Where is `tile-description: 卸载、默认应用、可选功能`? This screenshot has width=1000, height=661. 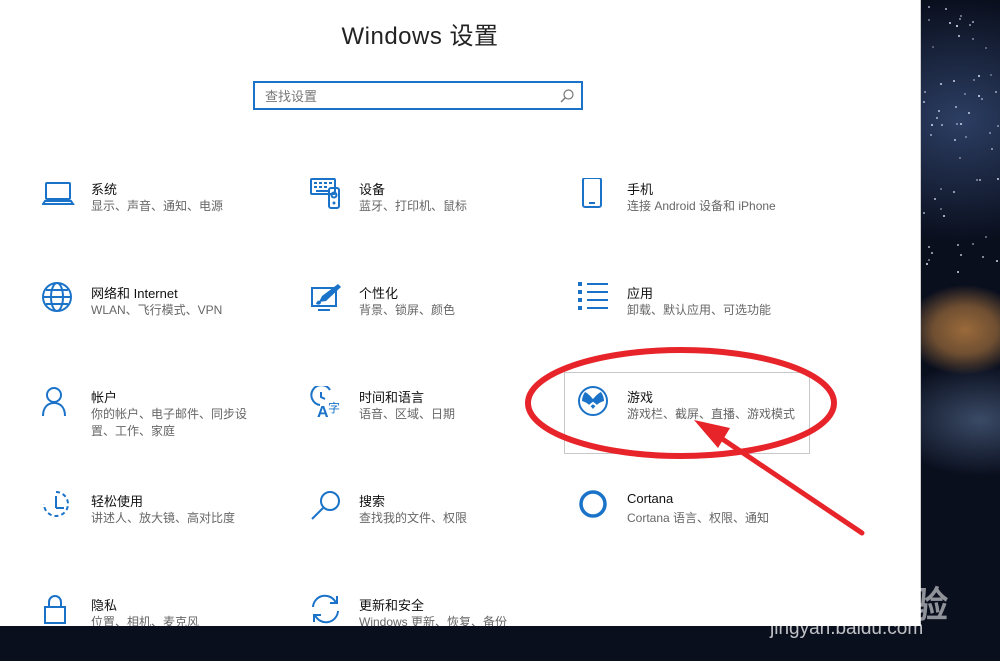
tile-description: 卸载、默认应用、可选功能 is located at coordinates (699, 310).